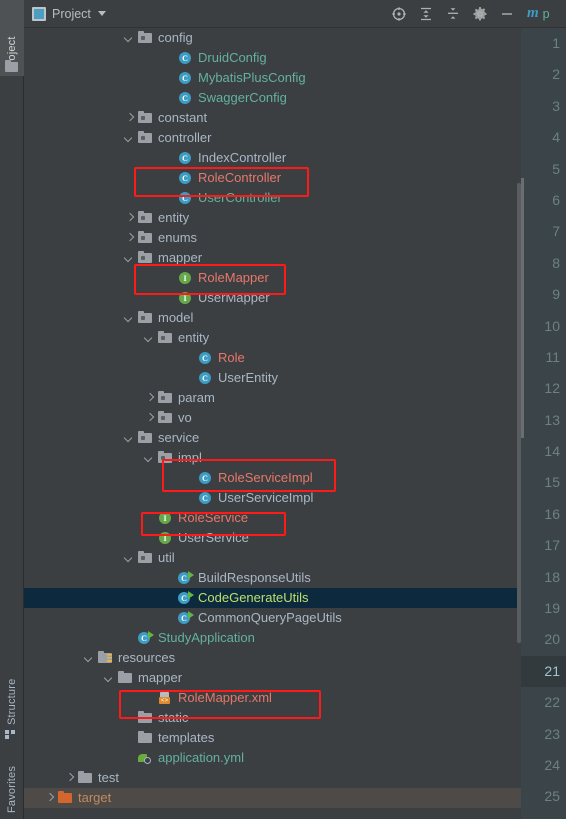  What do you see at coordinates (253, 597) in the screenshot?
I see `tree-row-label: CodeGenerateUtils` at bounding box center [253, 597].